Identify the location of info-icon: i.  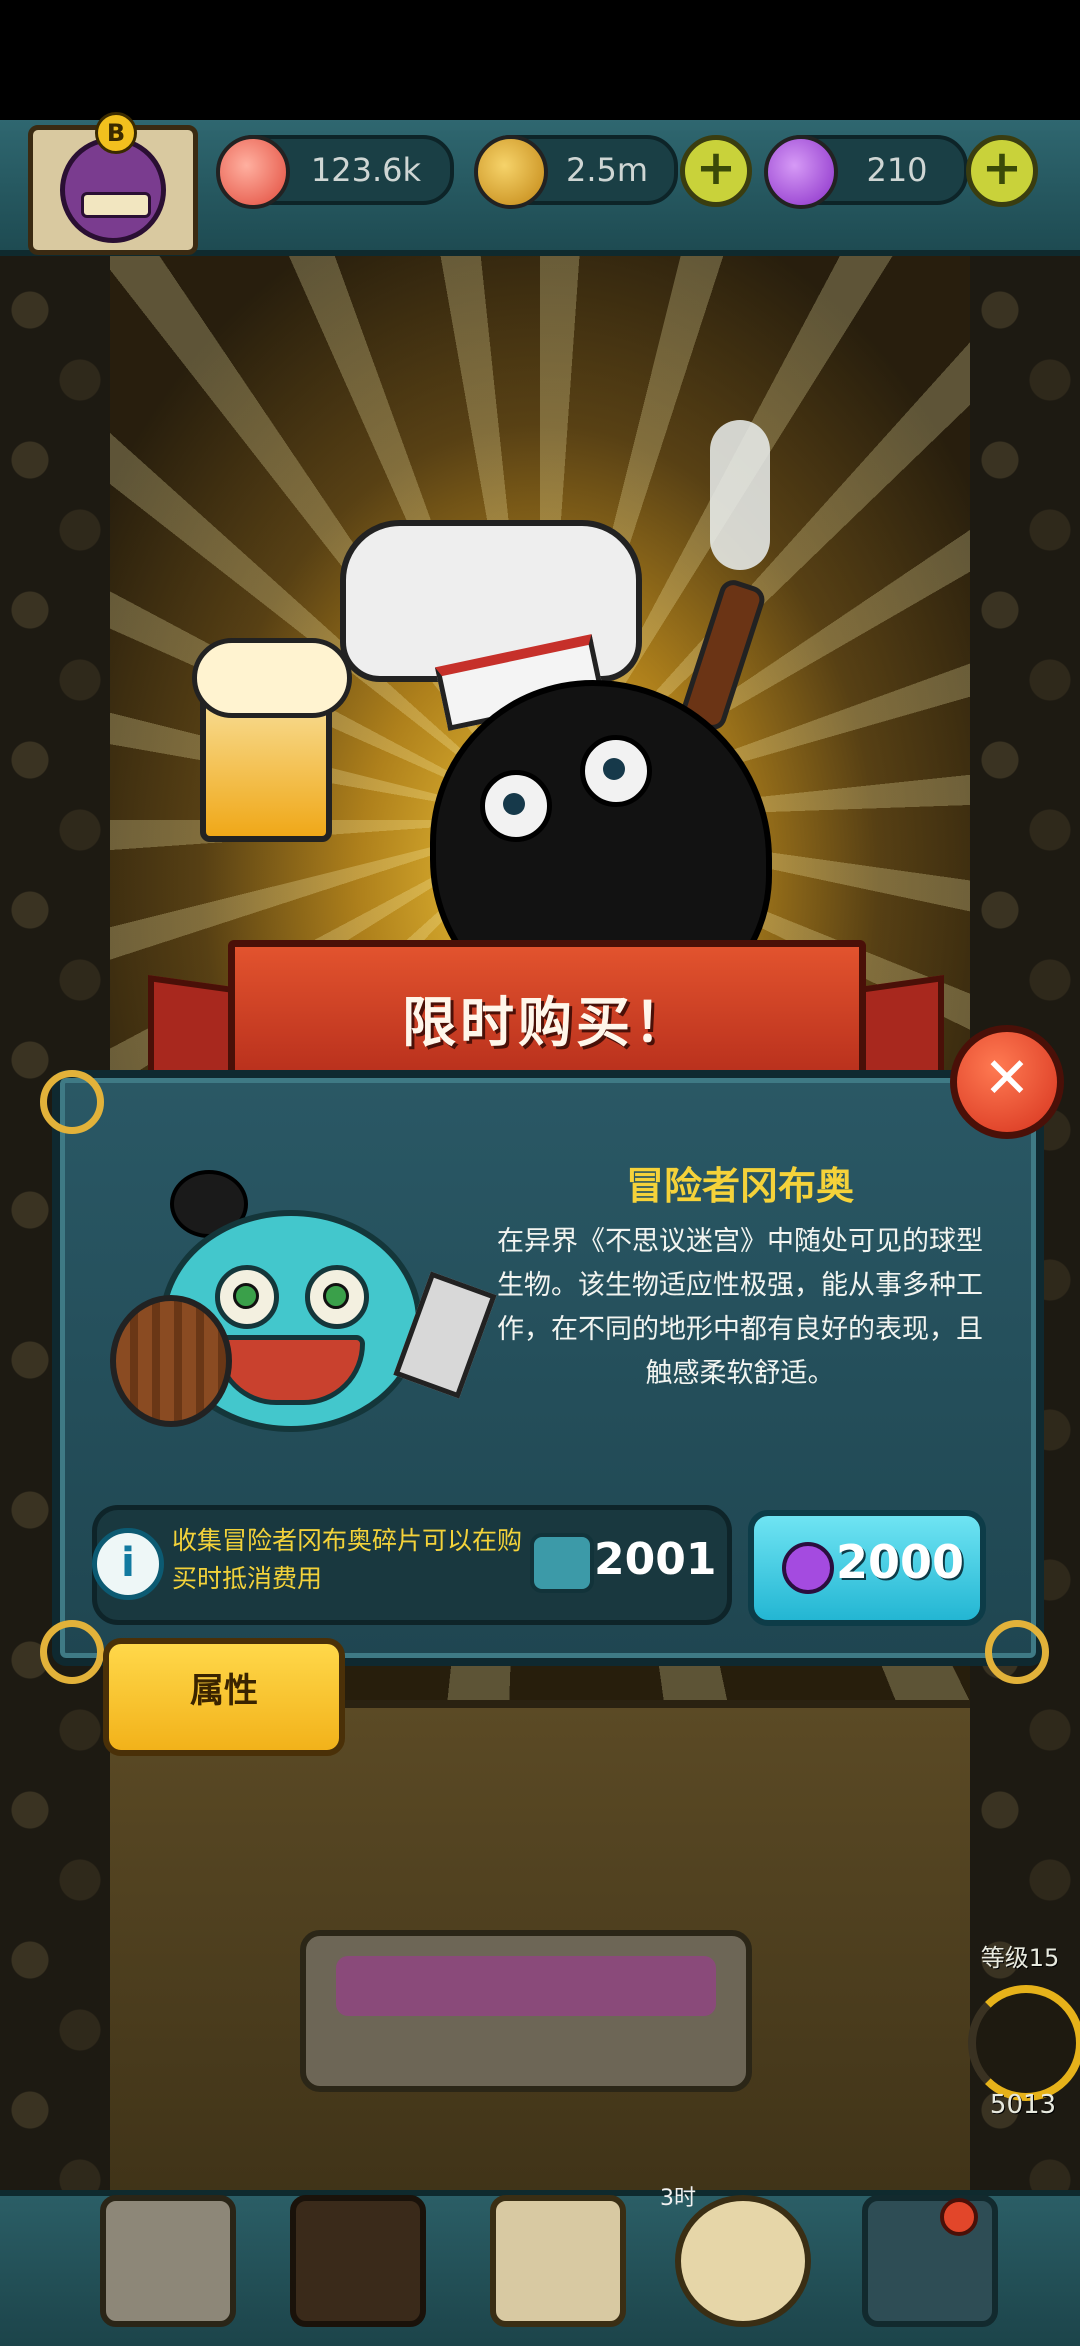
(128, 1564).